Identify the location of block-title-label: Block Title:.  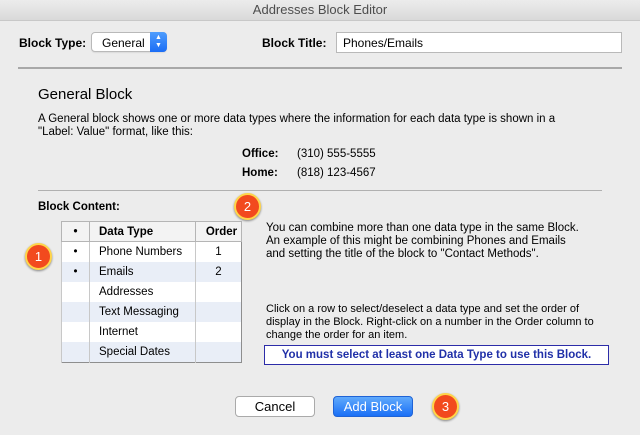
(294, 43).